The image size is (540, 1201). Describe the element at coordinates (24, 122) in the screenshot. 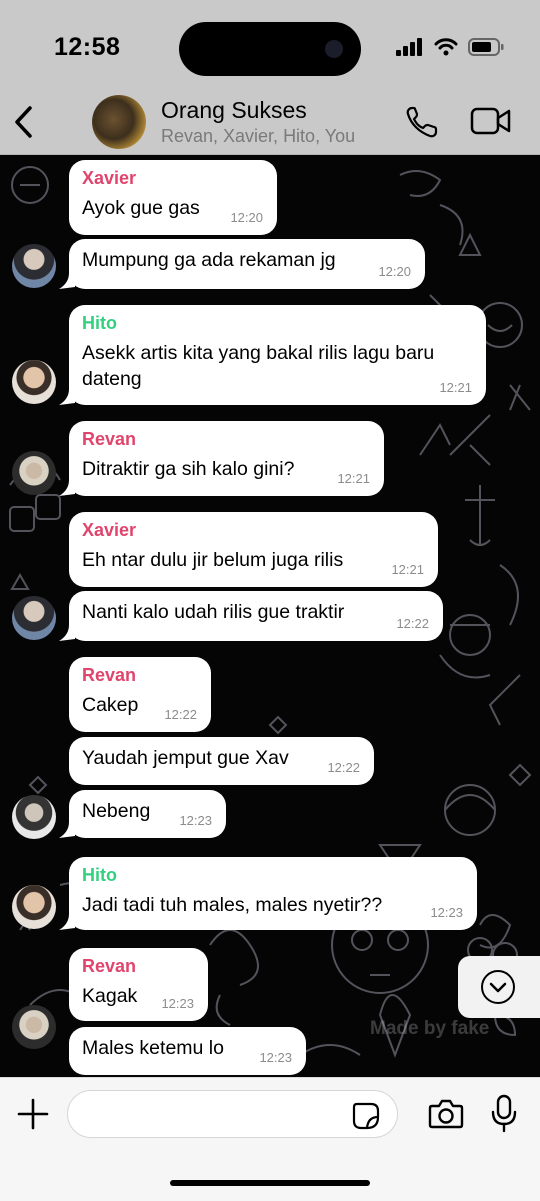

I see `back-chevron-icon` at that location.